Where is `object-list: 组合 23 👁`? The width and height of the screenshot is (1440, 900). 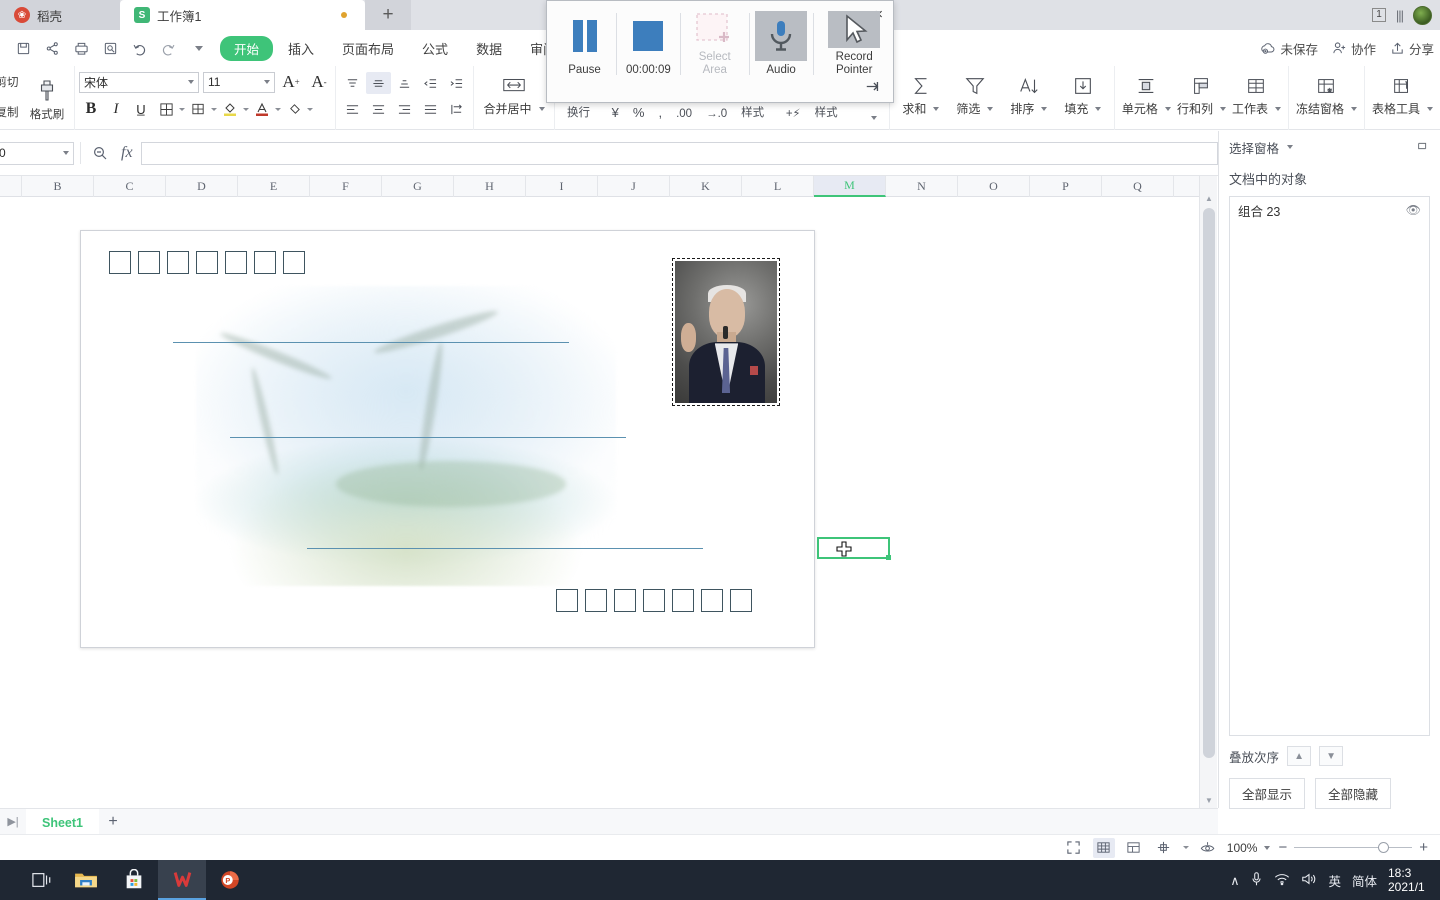
object-list: 组合 23 👁 is located at coordinates (1329, 466).